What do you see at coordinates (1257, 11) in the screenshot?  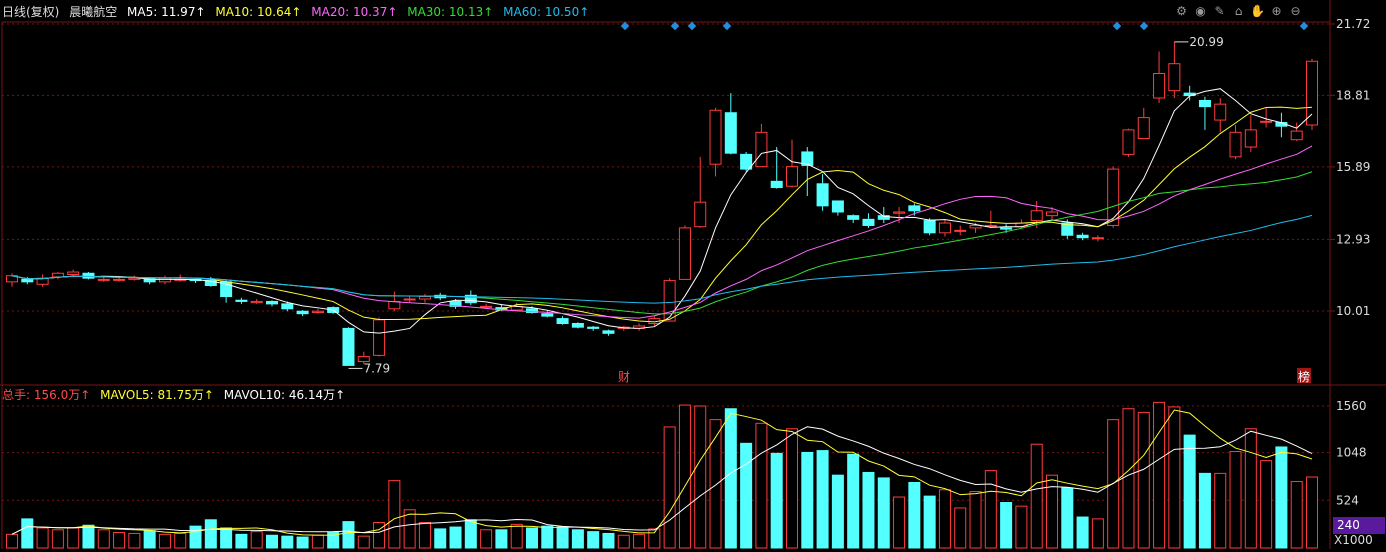 I see `hand-icon: ✋` at bounding box center [1257, 11].